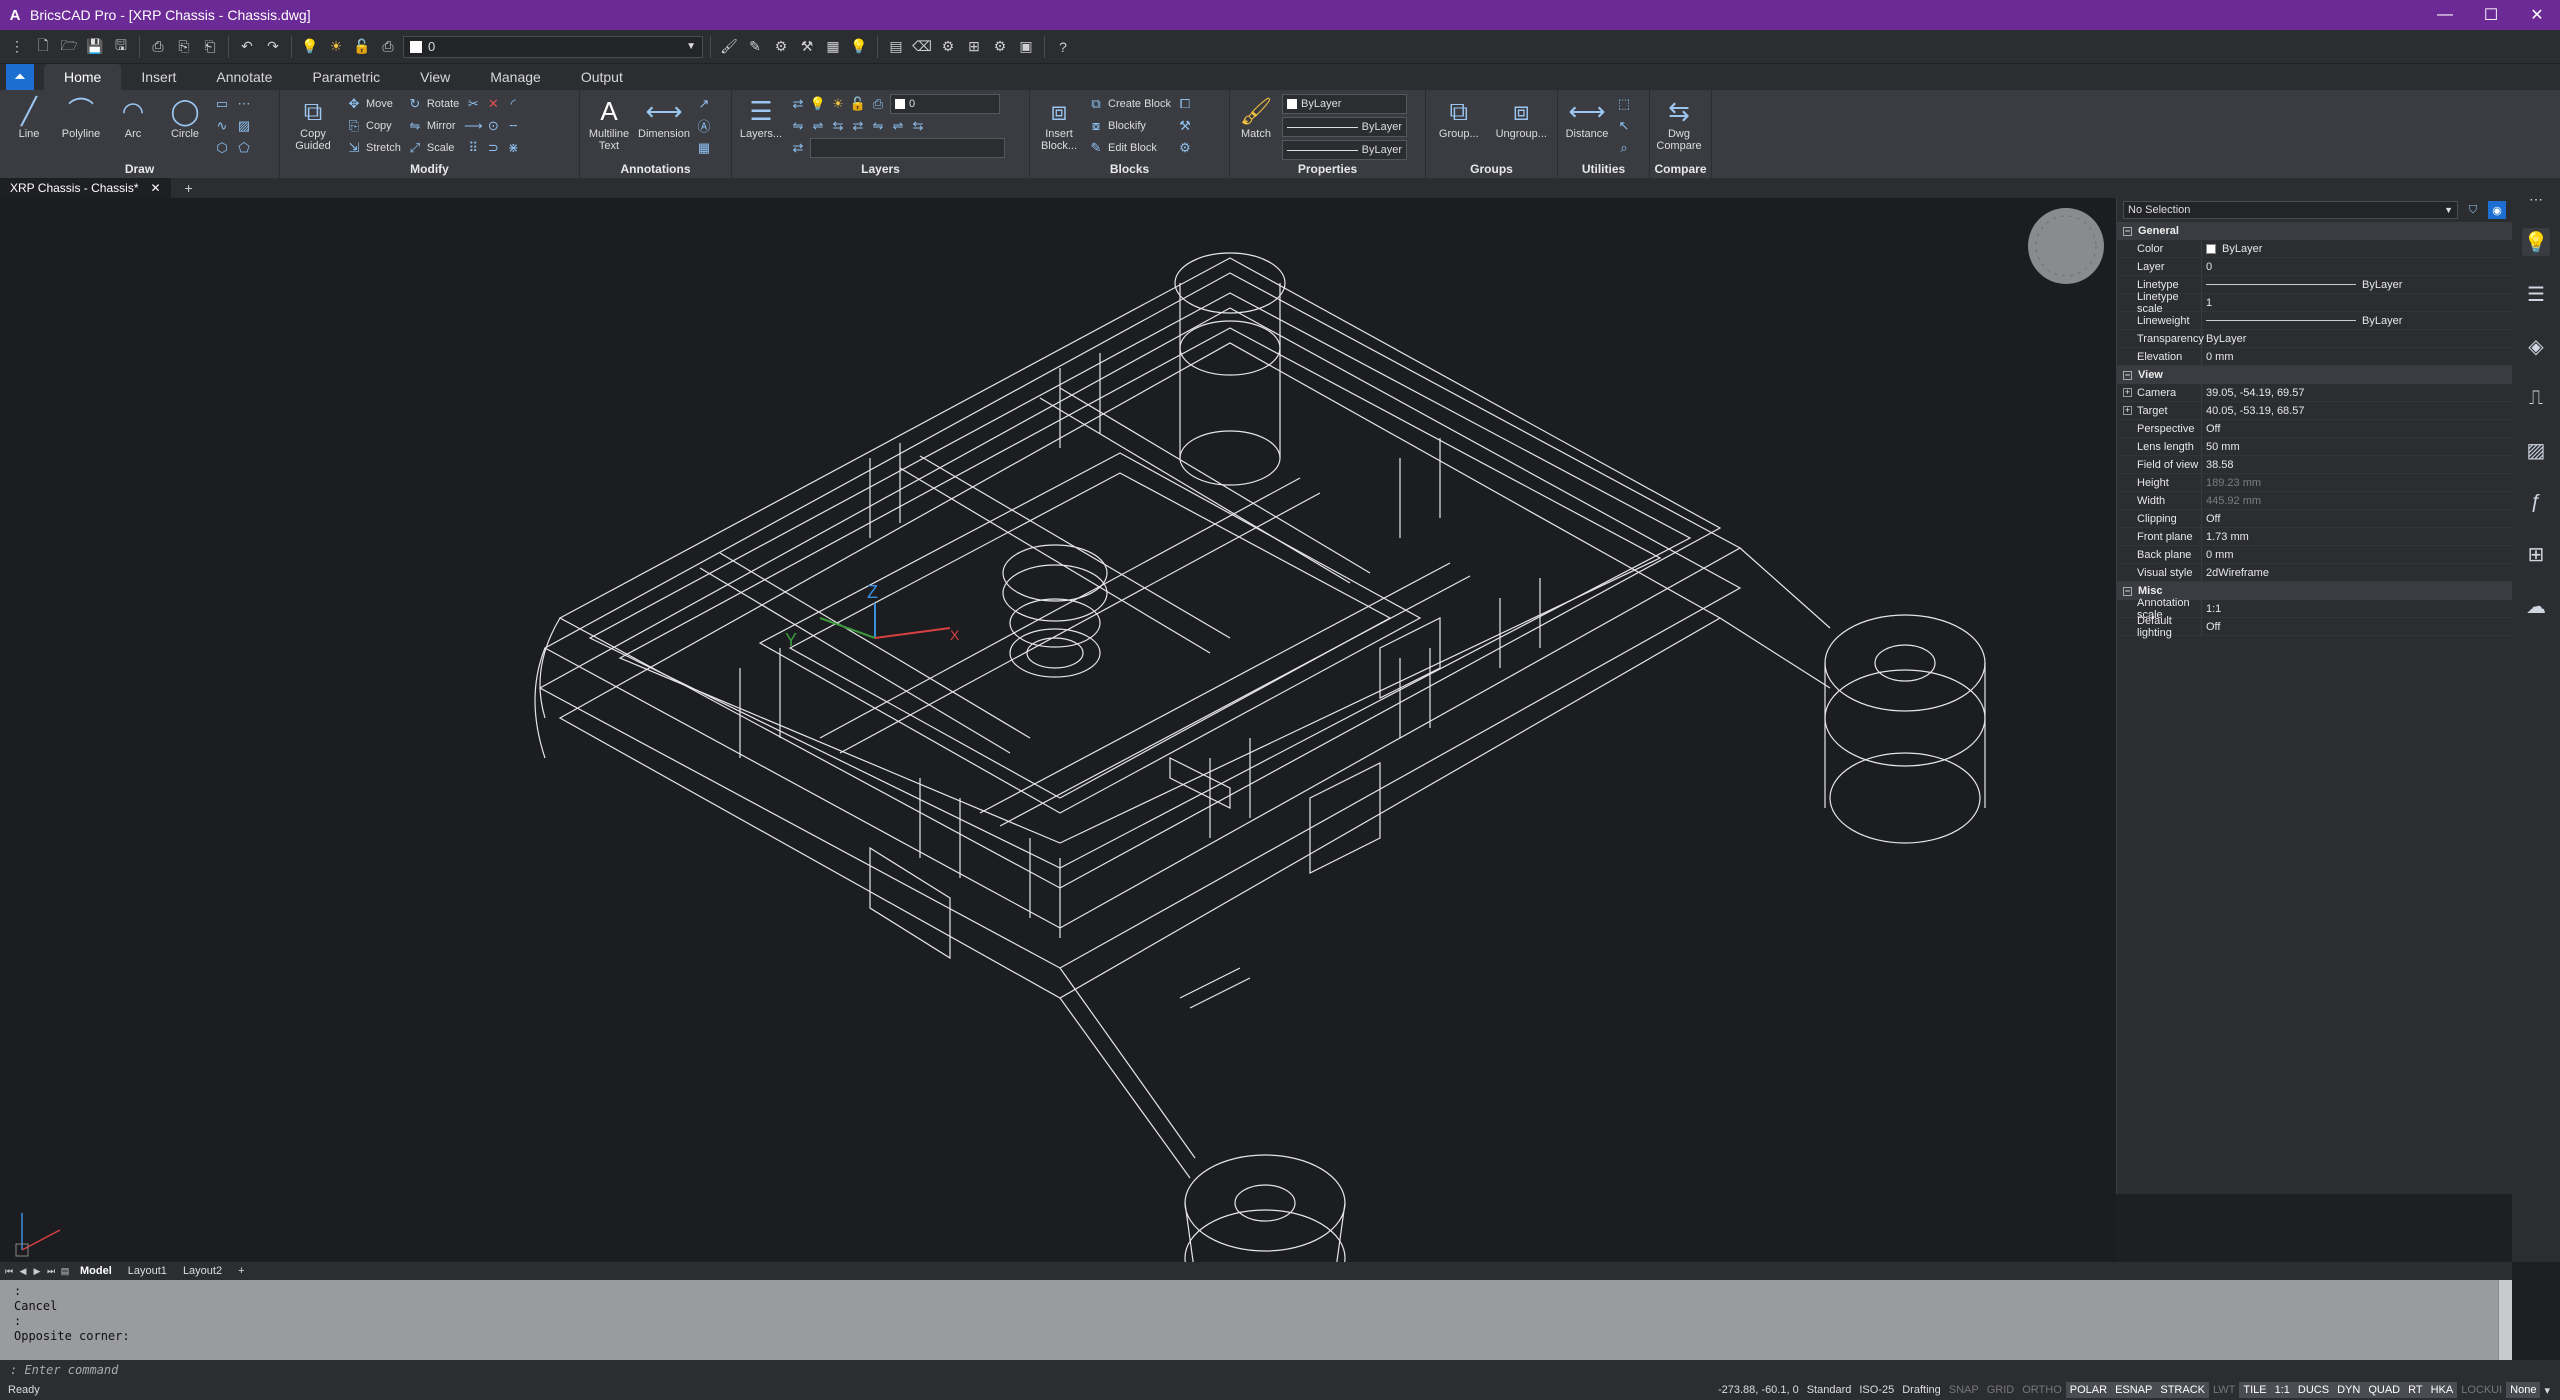  I want to click on tab-annotate: Annotate, so click(244, 77).